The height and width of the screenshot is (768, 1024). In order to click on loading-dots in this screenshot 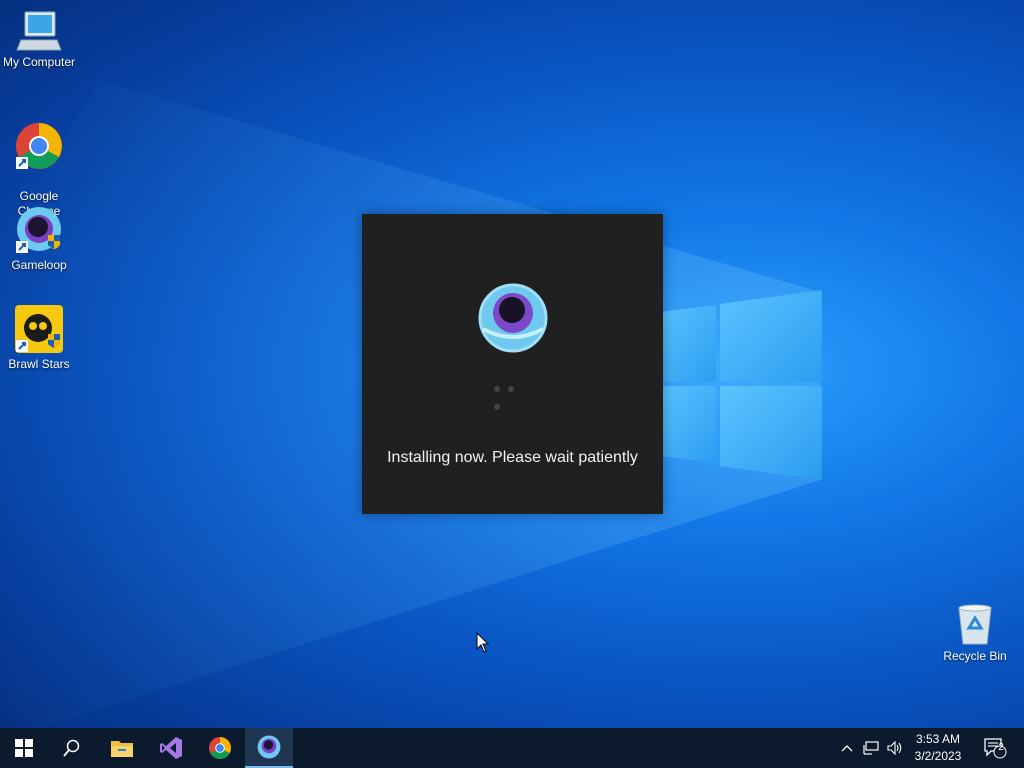, I will do `click(514, 394)`.